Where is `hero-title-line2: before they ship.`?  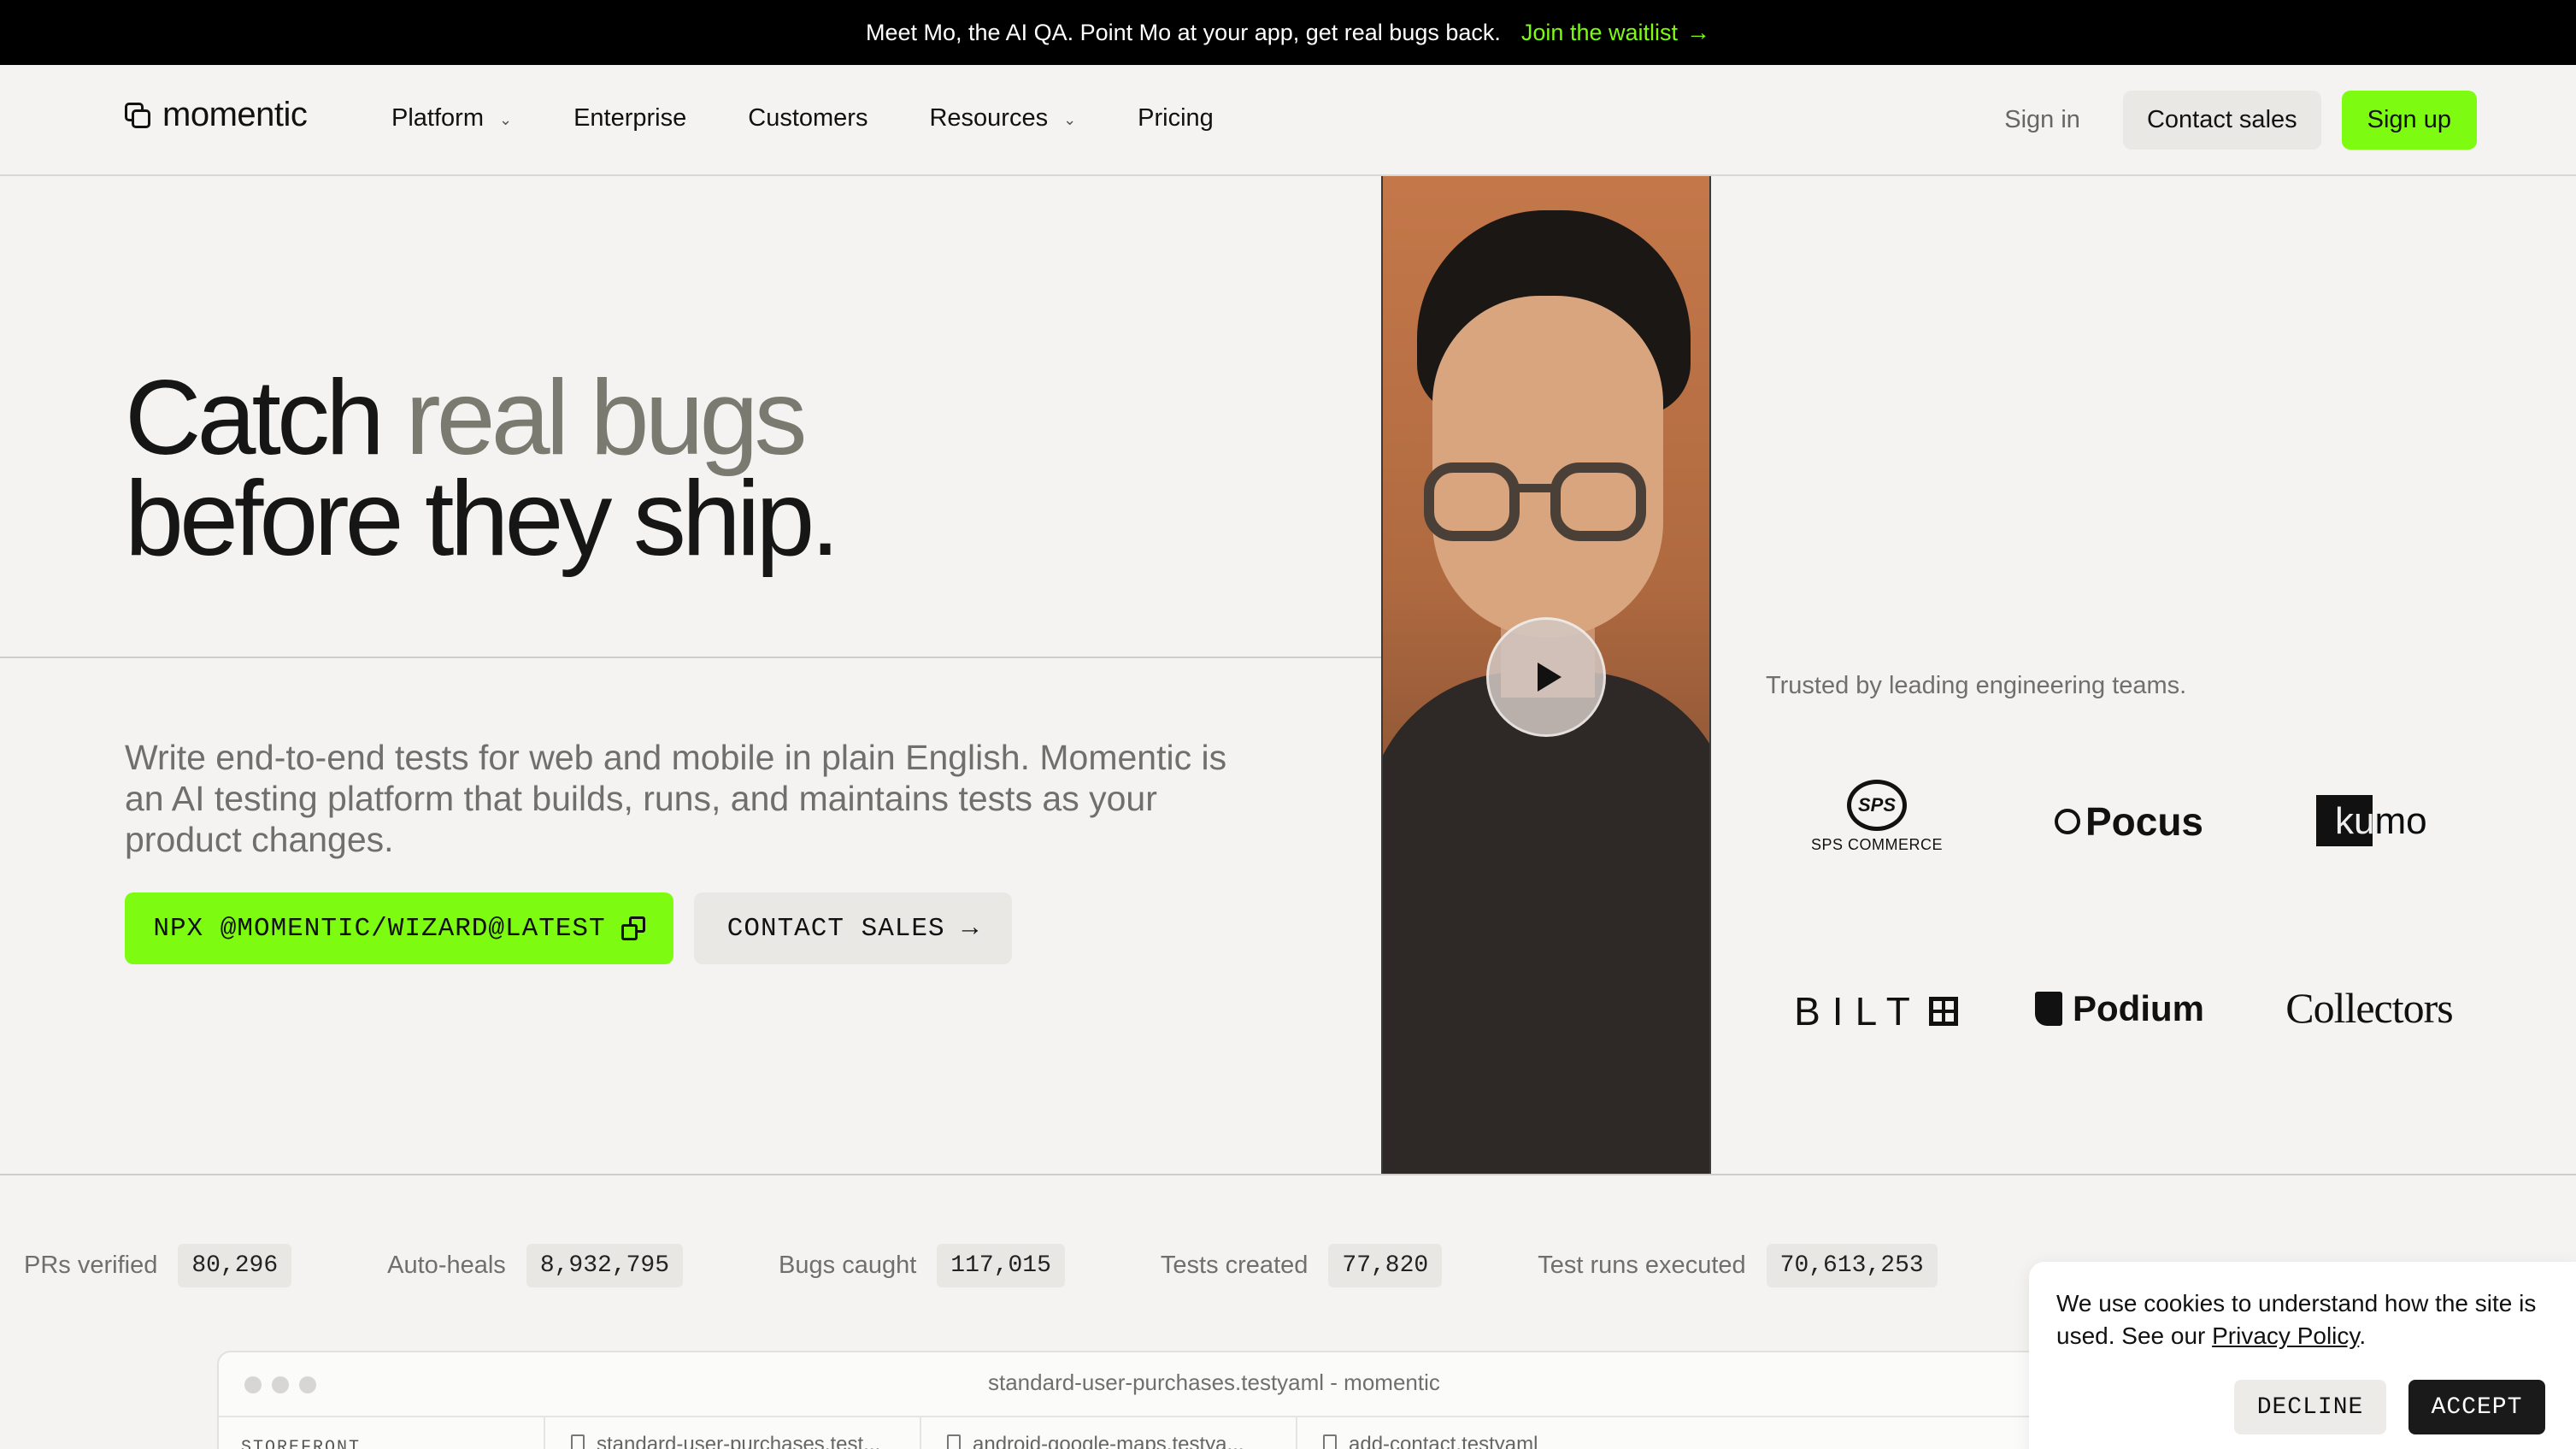
hero-title-line2: before they ship. is located at coordinates (482, 519).